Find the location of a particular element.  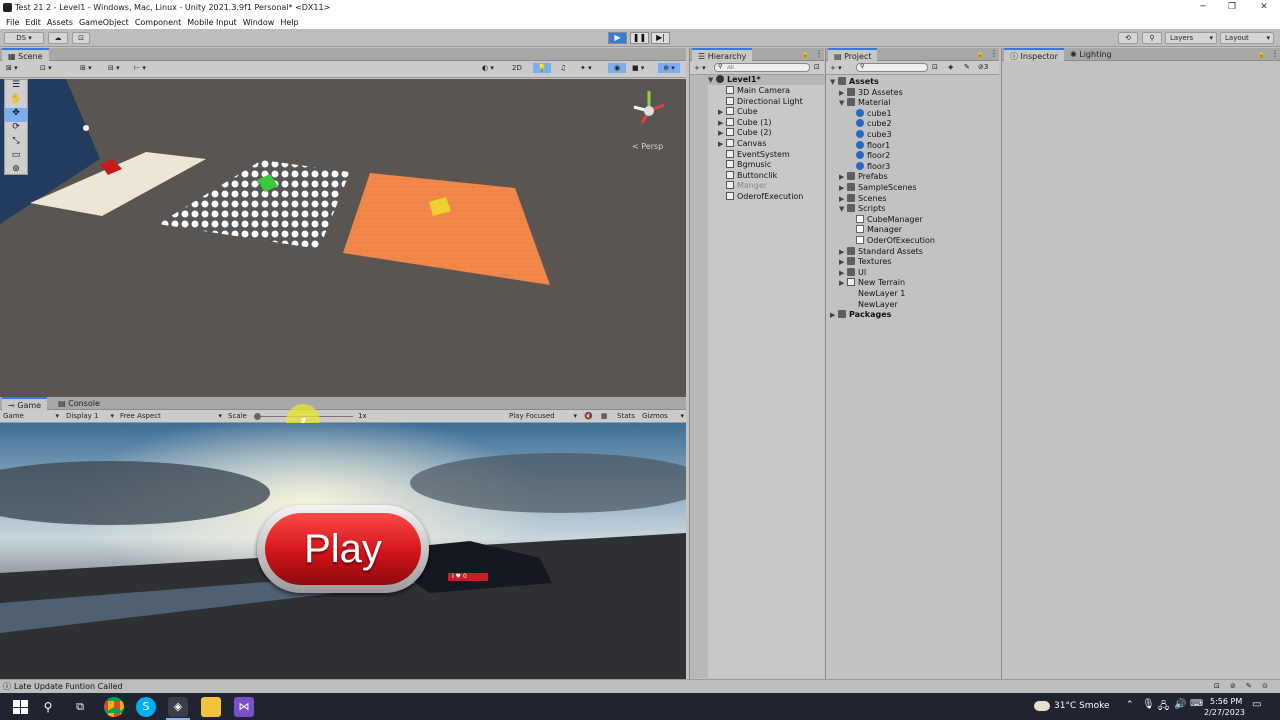

project-item: cube3 is located at coordinates (870, 135).